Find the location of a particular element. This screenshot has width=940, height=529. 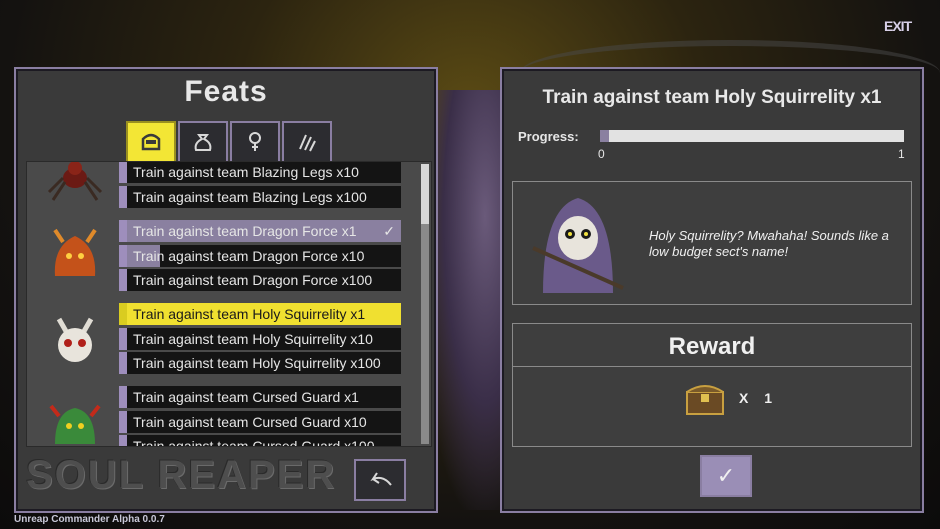

scroll-icon is located at coordinates (255, 141).